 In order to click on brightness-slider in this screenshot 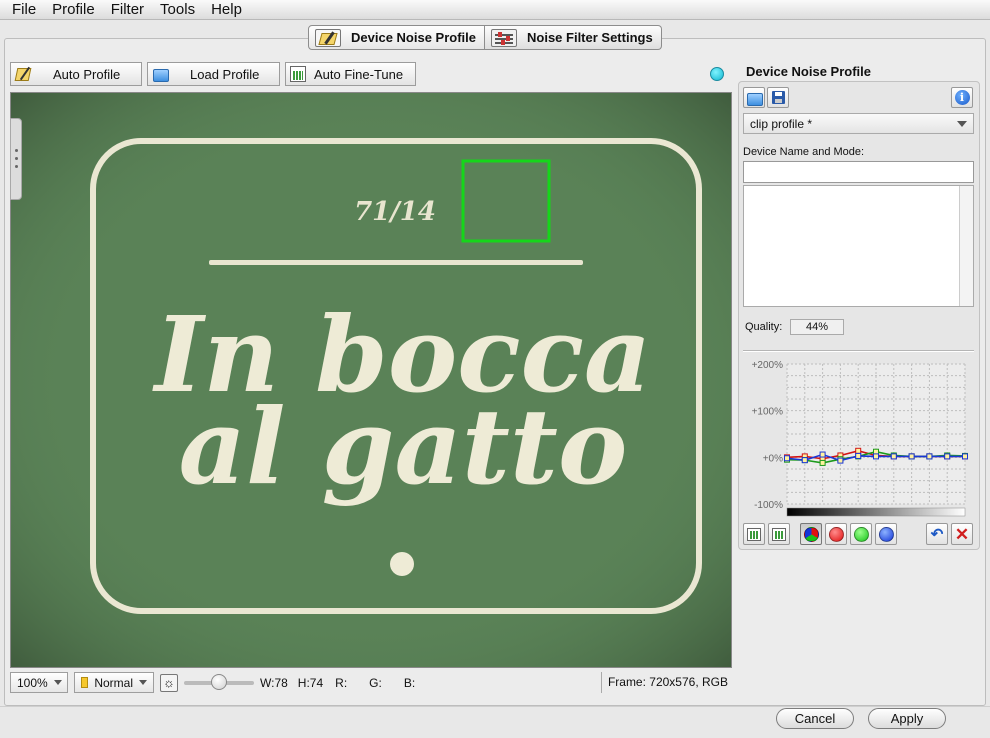, I will do `click(219, 681)`.